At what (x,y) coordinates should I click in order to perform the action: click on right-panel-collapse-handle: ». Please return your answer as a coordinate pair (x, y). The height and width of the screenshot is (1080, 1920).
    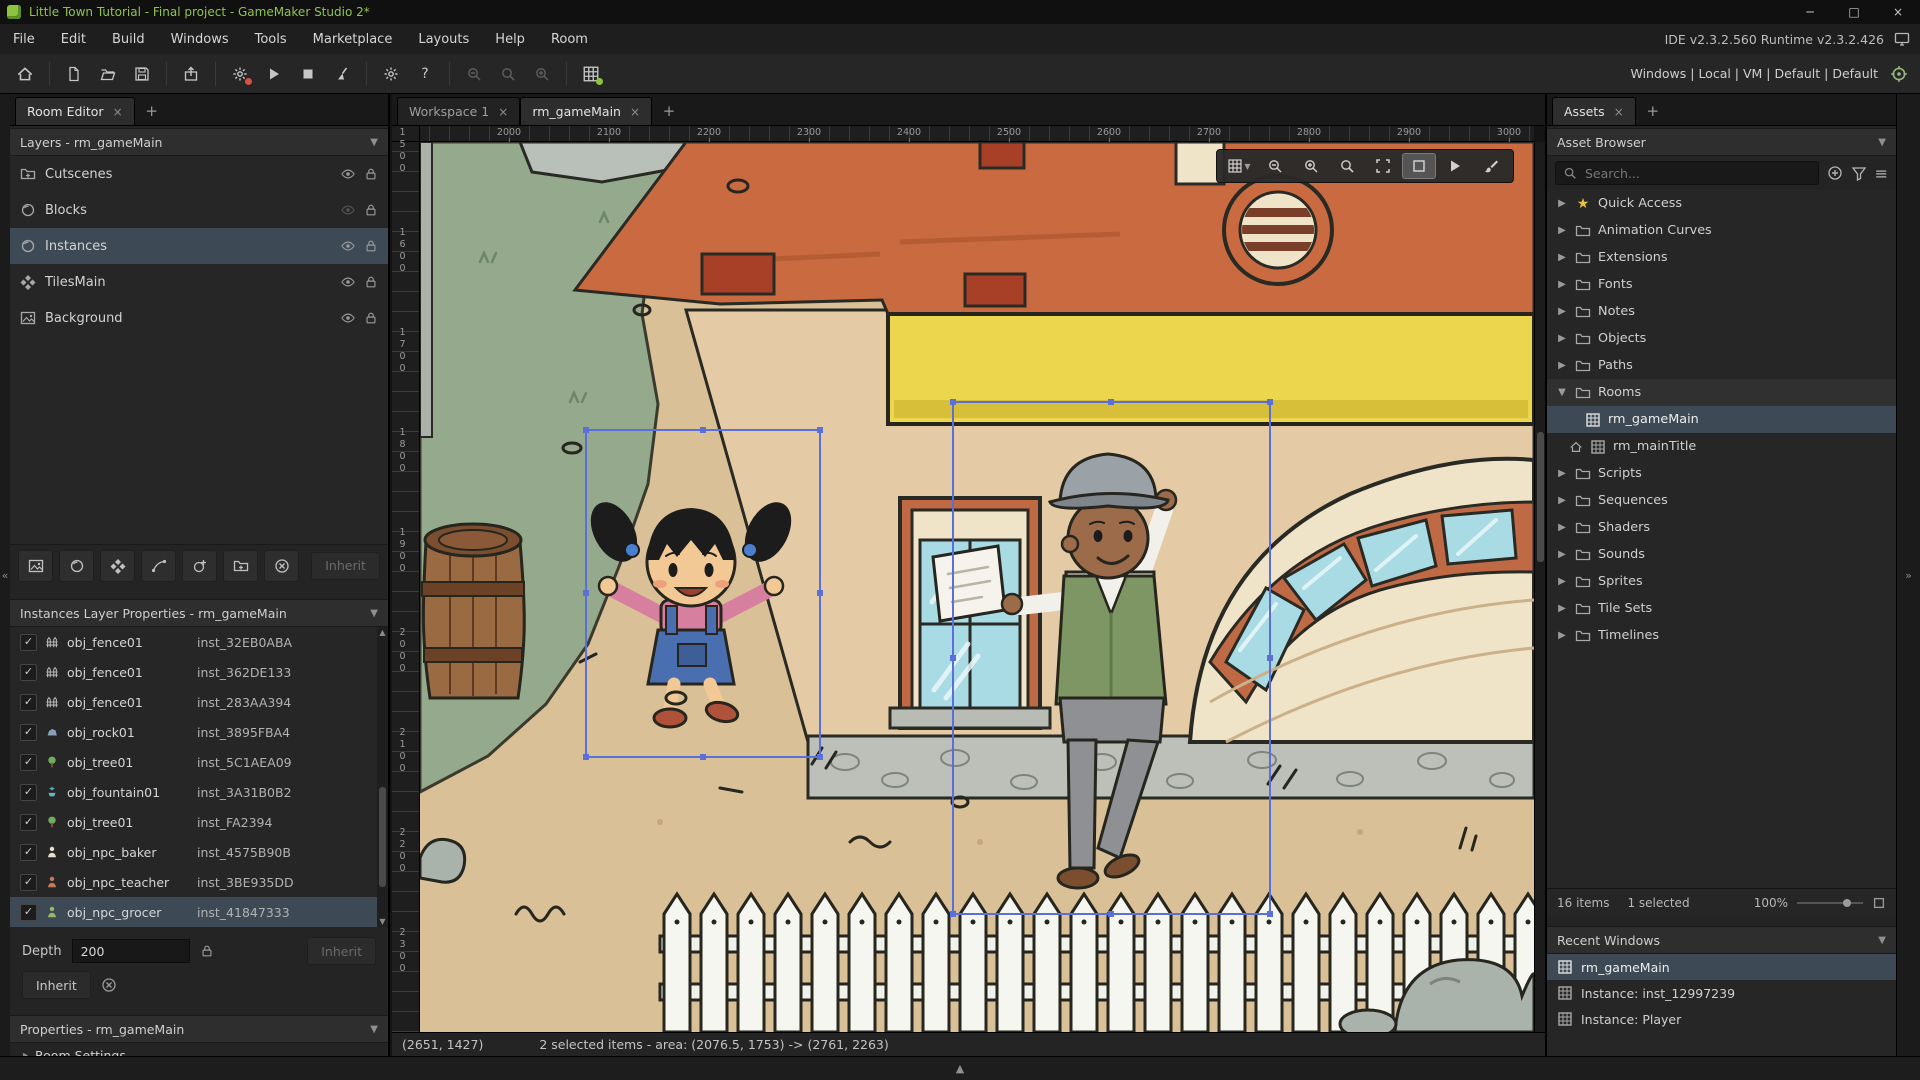
    Looking at the image, I should click on (1908, 575).